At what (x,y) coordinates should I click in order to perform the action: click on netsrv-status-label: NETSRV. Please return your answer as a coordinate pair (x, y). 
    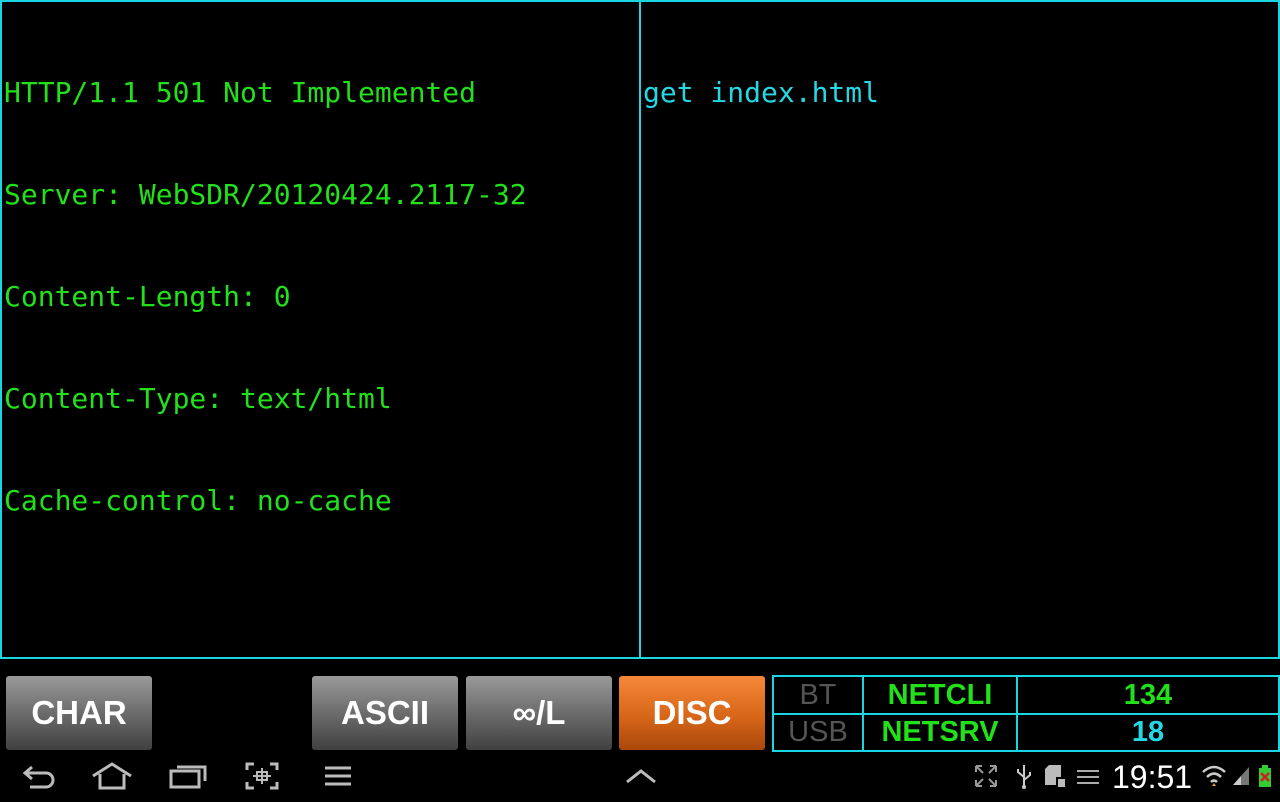
    Looking at the image, I should click on (939, 731).